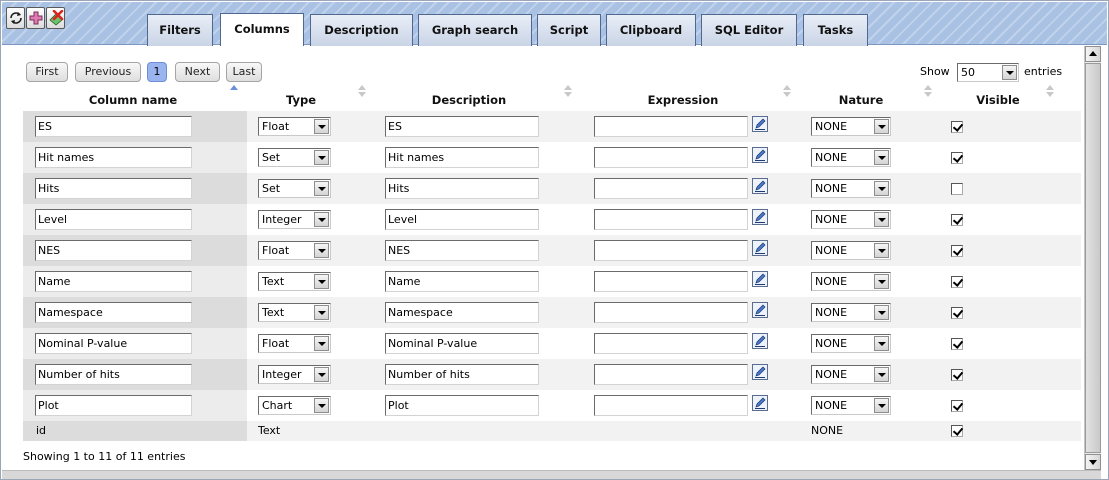 This screenshot has width=1109, height=480. What do you see at coordinates (462, 126) in the screenshot?
I see `description-input: ES` at bounding box center [462, 126].